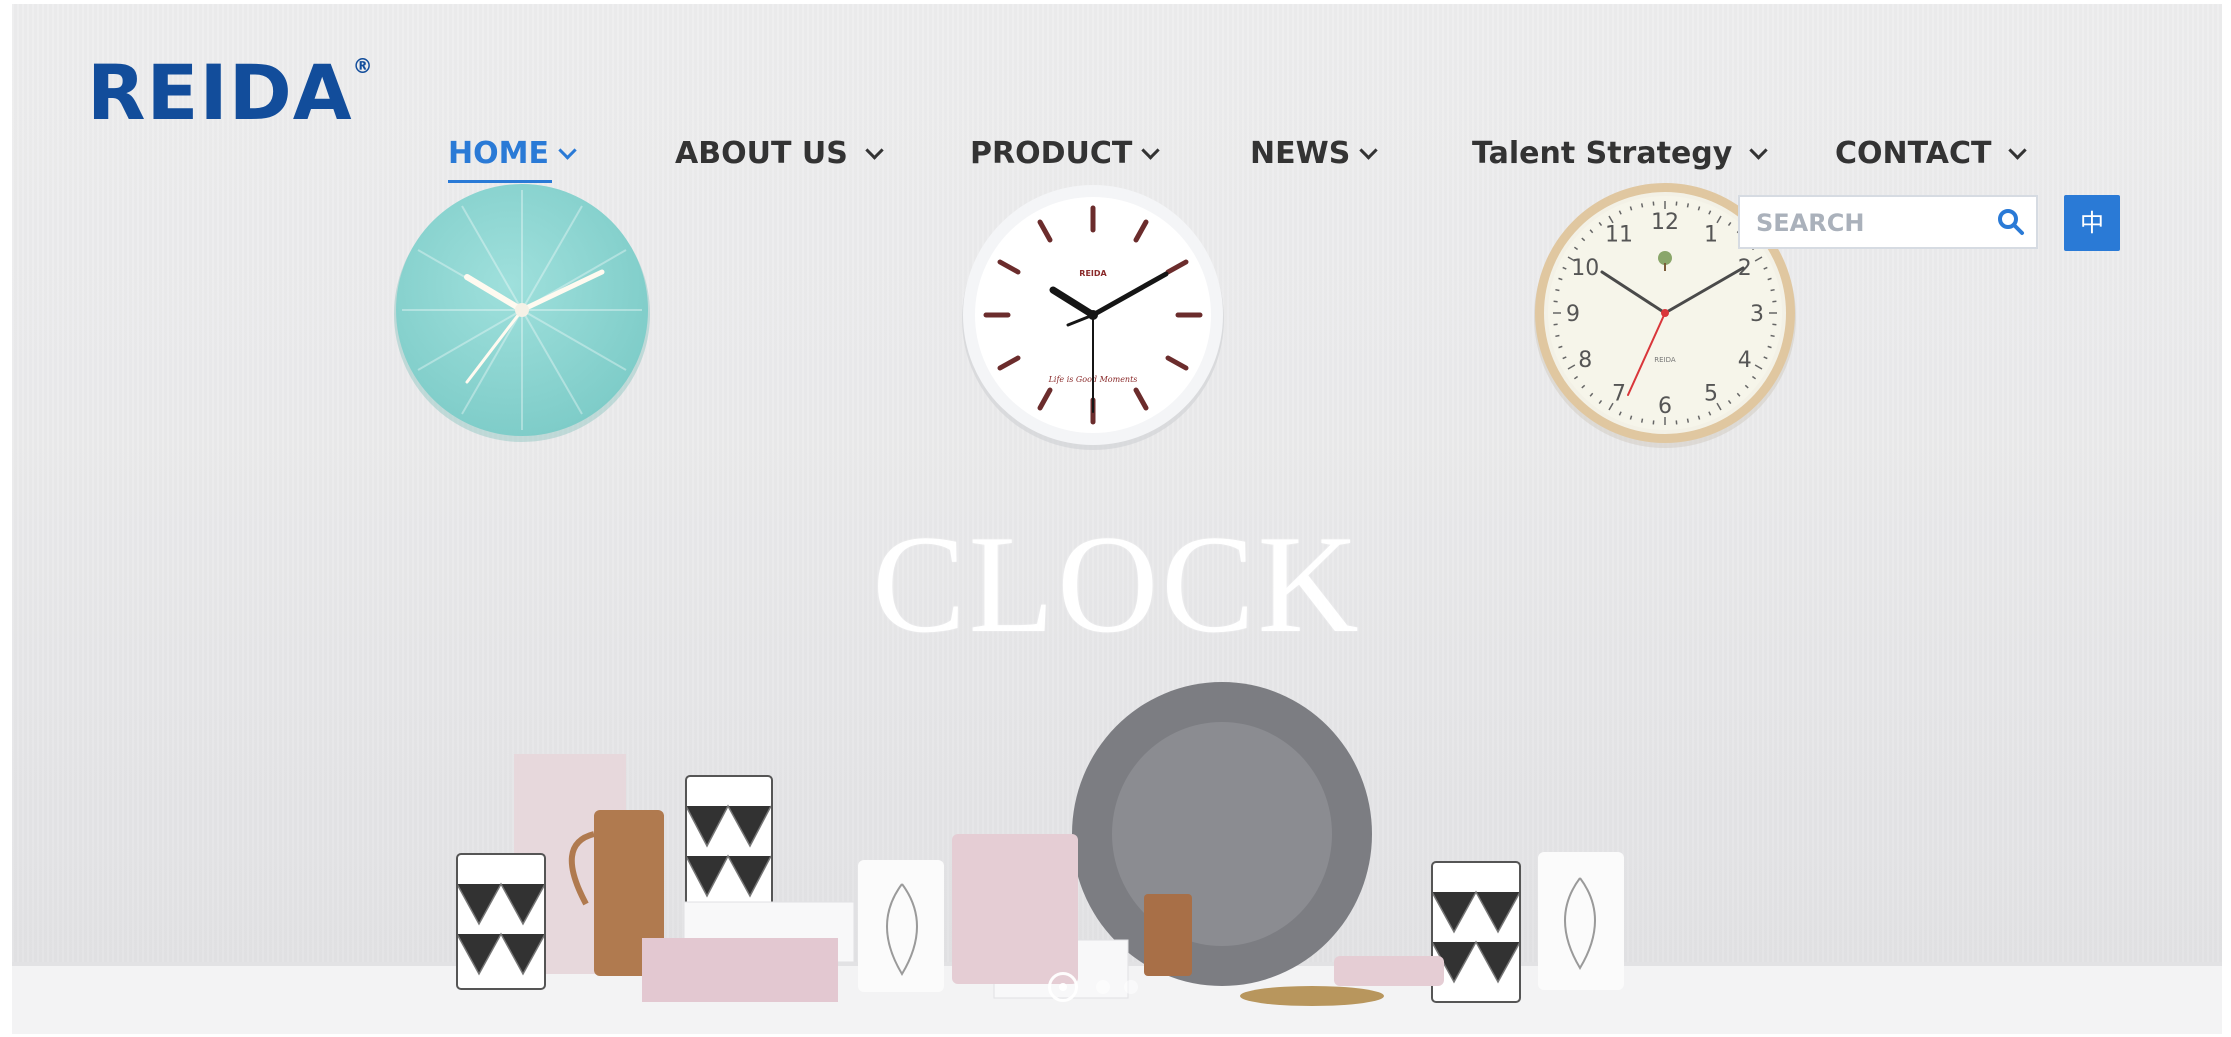 The height and width of the screenshot is (1037, 2231). I want to click on slider-dot-active, so click(1063, 987).